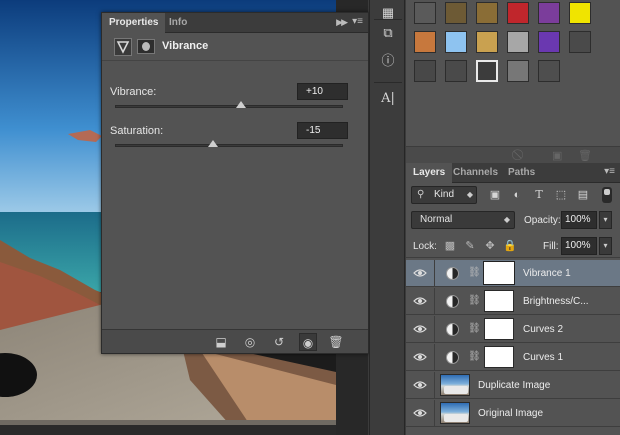 The width and height of the screenshot is (620, 435). I want to click on blend-mode-value: Normal, so click(436, 219).